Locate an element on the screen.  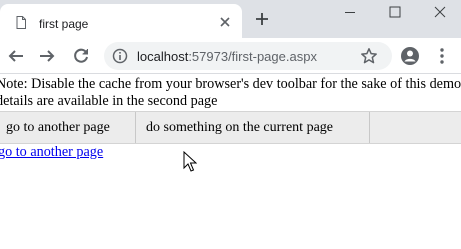
address-bar: localhost:57973/first-page.aspx is located at coordinates (248, 56).